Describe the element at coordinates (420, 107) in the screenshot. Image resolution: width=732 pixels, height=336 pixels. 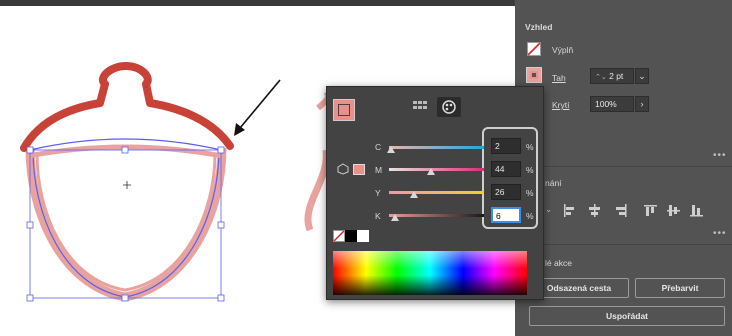
I see `swatches-icon` at that location.